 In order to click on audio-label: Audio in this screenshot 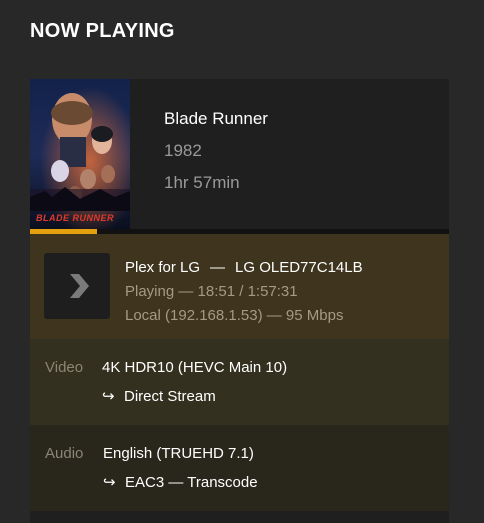, I will do `click(64, 453)`.